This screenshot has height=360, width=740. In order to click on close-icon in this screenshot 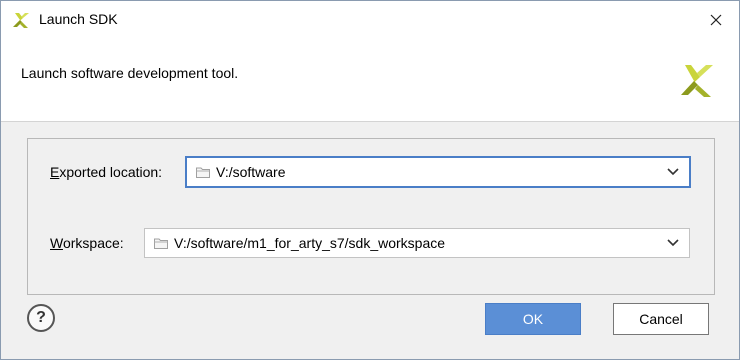, I will do `click(716, 20)`.